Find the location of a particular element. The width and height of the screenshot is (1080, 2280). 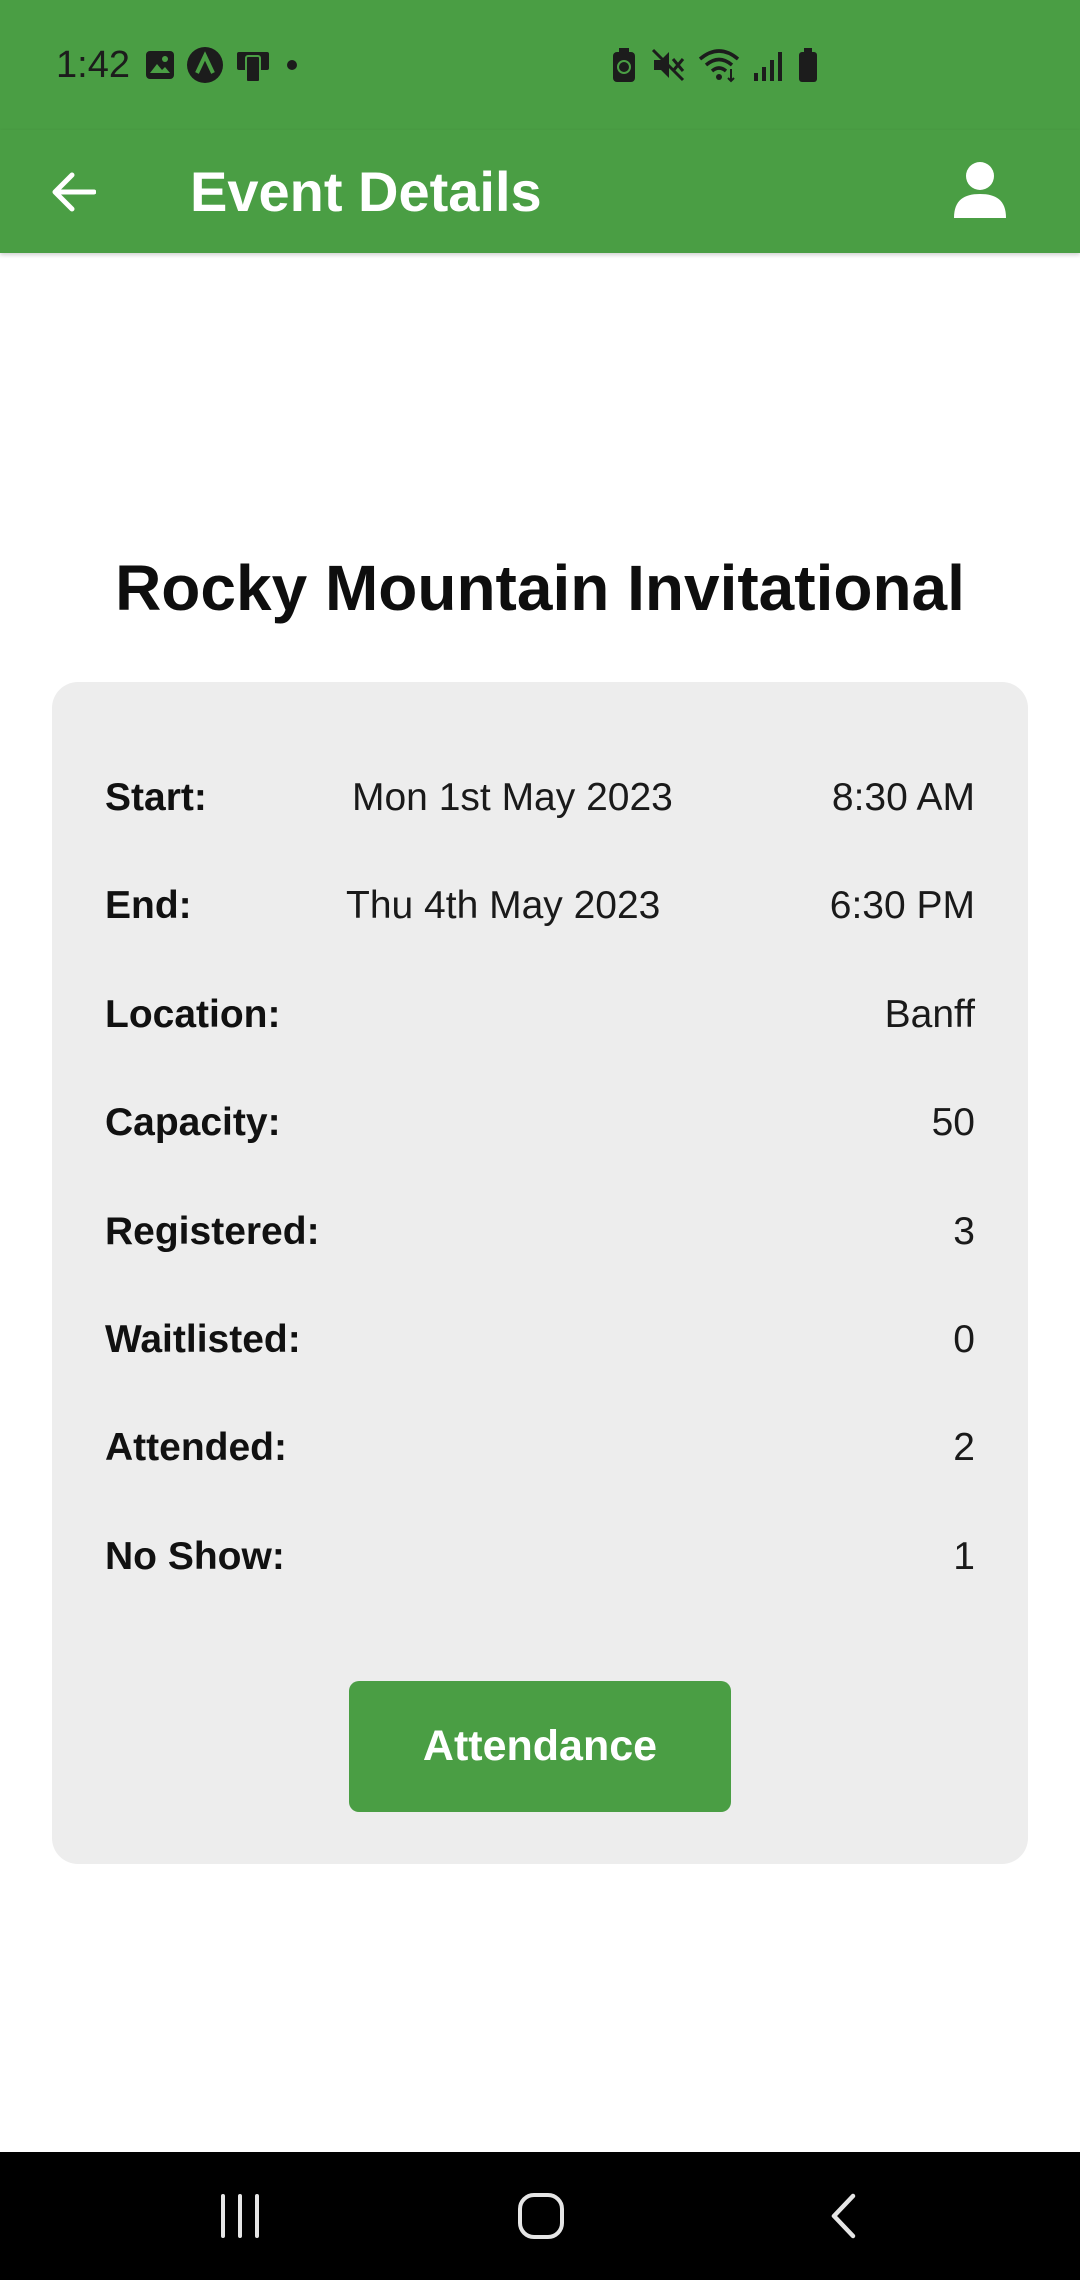

capacity-row: Capacity: 50 is located at coordinates (540, 1123).